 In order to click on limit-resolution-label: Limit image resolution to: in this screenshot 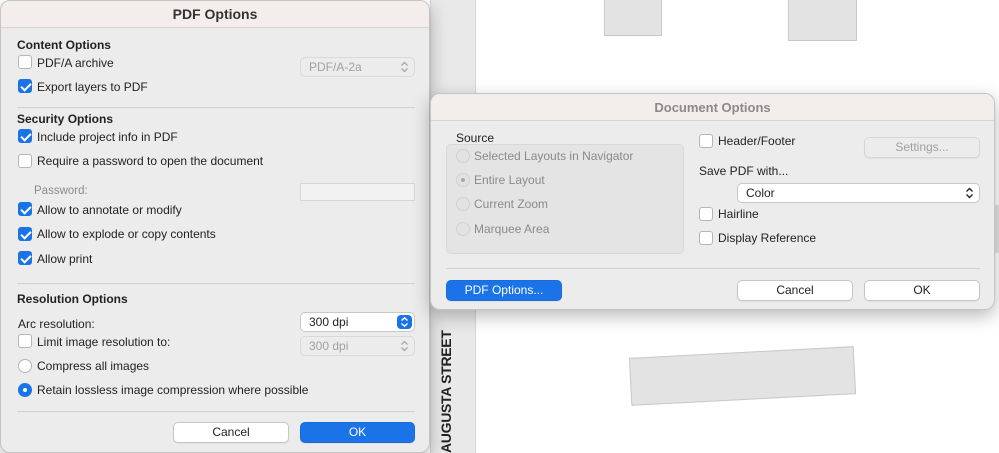, I will do `click(104, 342)`.